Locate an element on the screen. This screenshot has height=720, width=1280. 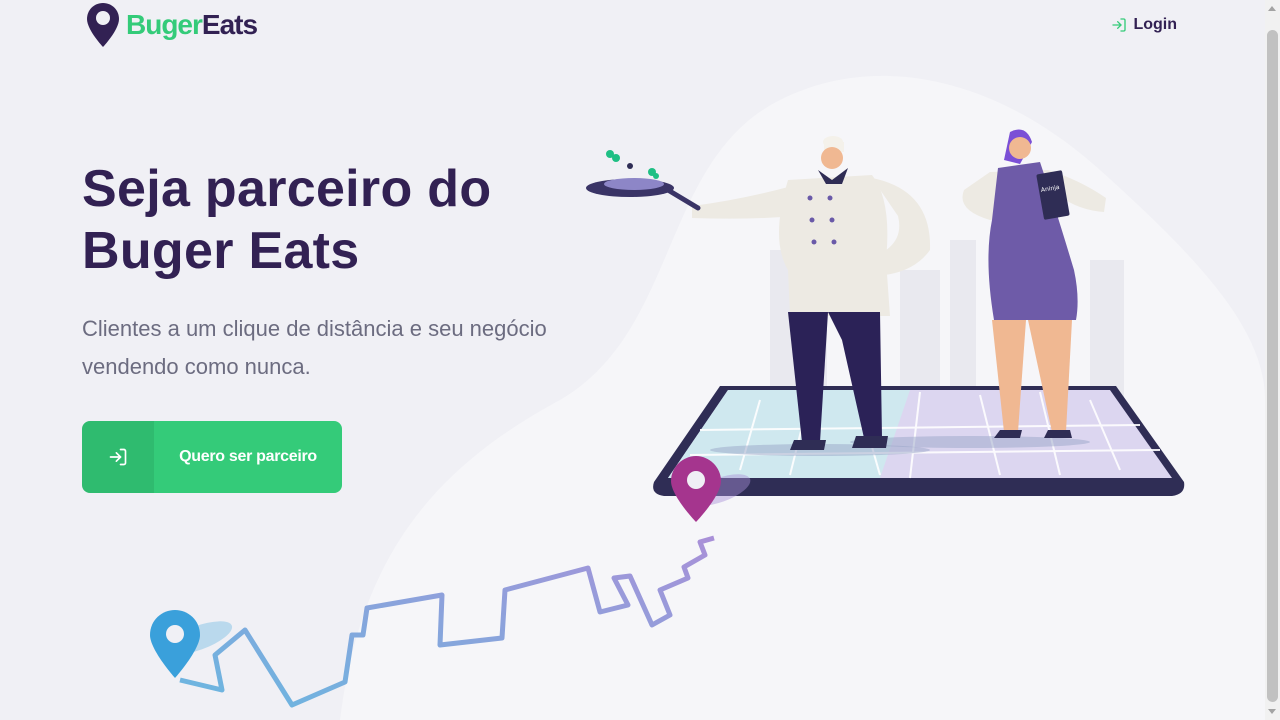
login-link: Login is located at coordinates (1144, 25).